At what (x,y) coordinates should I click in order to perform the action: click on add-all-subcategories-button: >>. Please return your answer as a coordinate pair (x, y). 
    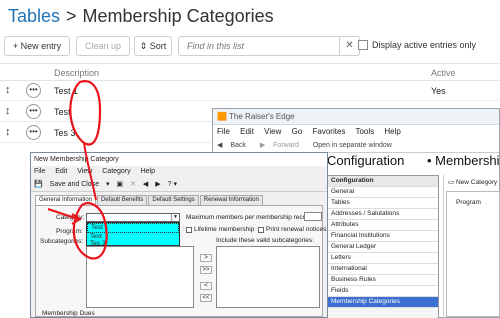
    Looking at the image, I should click on (206, 270).